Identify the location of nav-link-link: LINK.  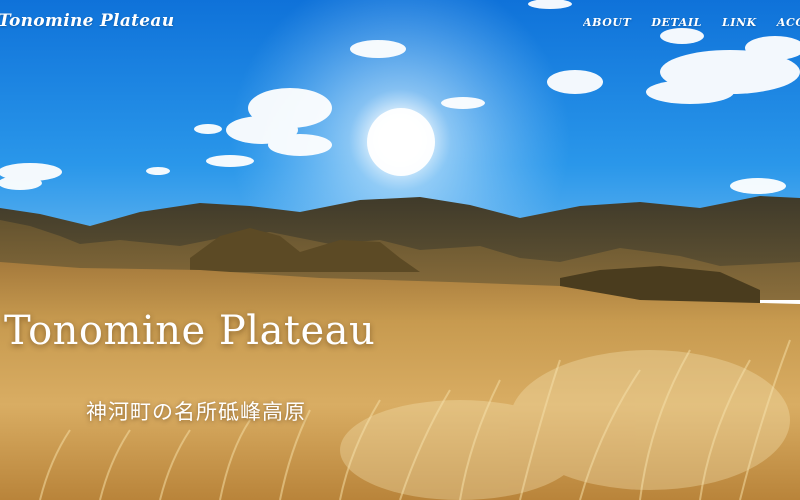
(739, 22).